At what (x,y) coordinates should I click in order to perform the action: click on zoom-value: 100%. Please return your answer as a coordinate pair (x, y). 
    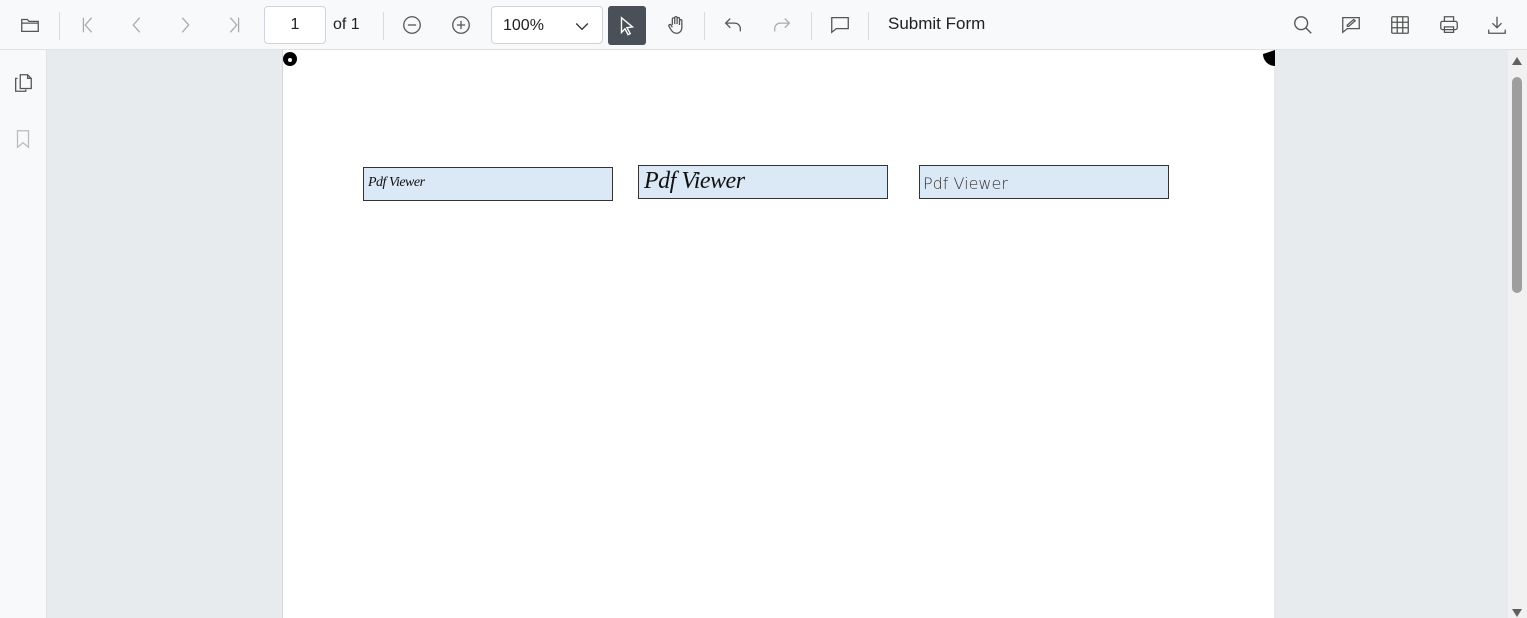
    Looking at the image, I should click on (523, 25).